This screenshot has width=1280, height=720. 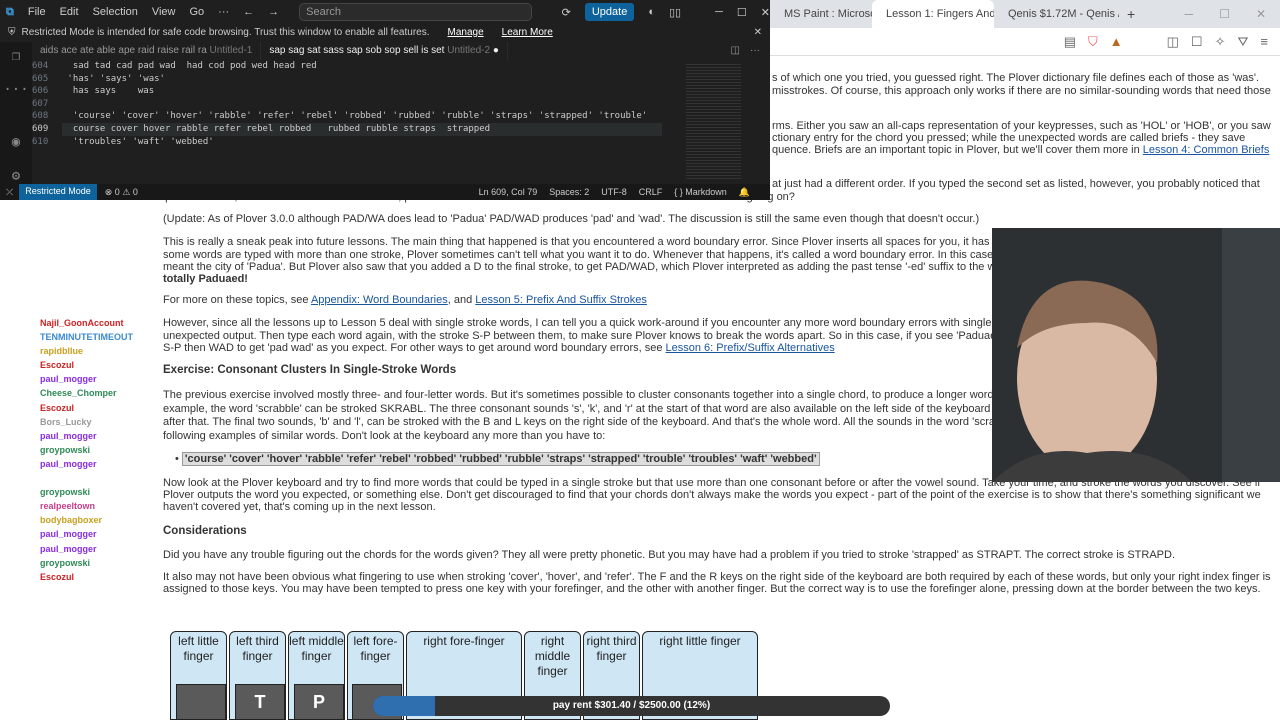 I want to click on code-line: 605 'has' 'says' 'was', so click(x=98, y=78).